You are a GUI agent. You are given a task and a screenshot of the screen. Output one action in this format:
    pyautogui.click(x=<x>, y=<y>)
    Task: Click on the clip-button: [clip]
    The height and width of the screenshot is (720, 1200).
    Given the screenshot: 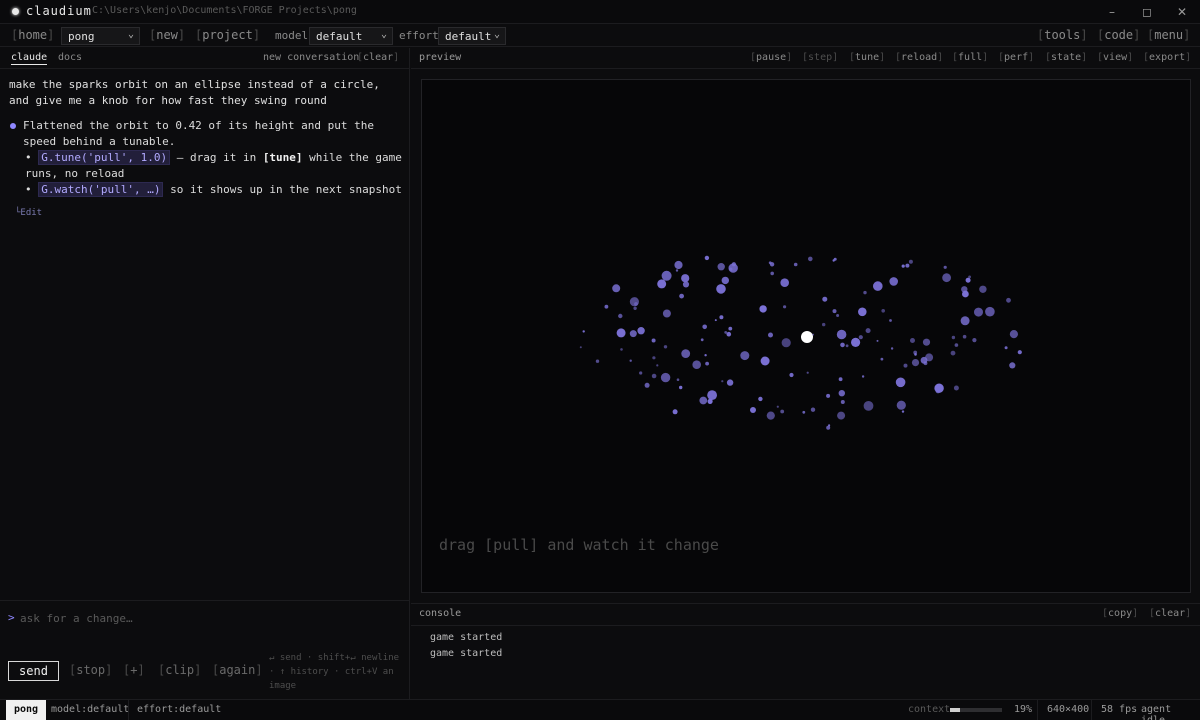 What is the action you would take?
    pyautogui.click(x=179, y=670)
    